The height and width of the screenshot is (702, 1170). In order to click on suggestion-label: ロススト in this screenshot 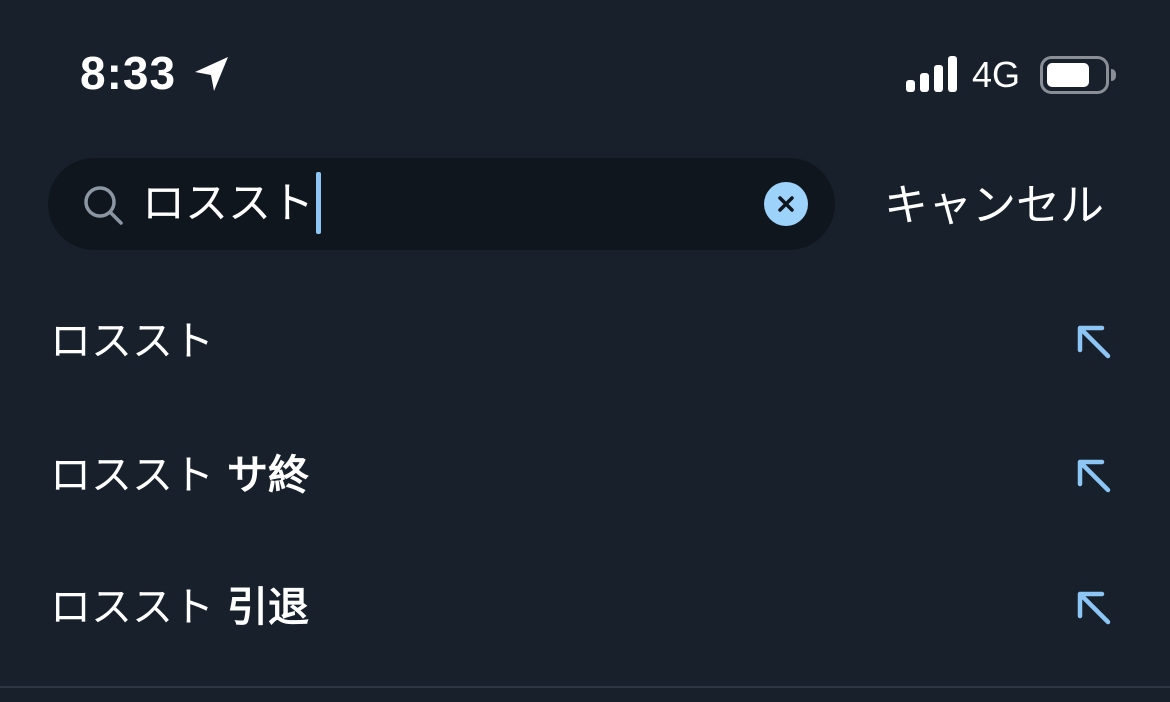, I will do `click(132, 341)`.